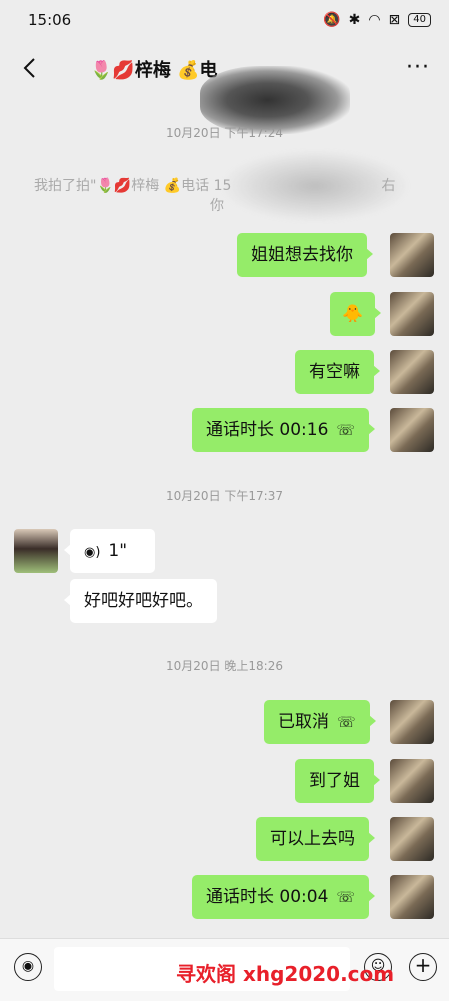  Describe the element at coordinates (140, 601) in the screenshot. I see `message-bubble-in: 好吧好吧好吧。` at that location.